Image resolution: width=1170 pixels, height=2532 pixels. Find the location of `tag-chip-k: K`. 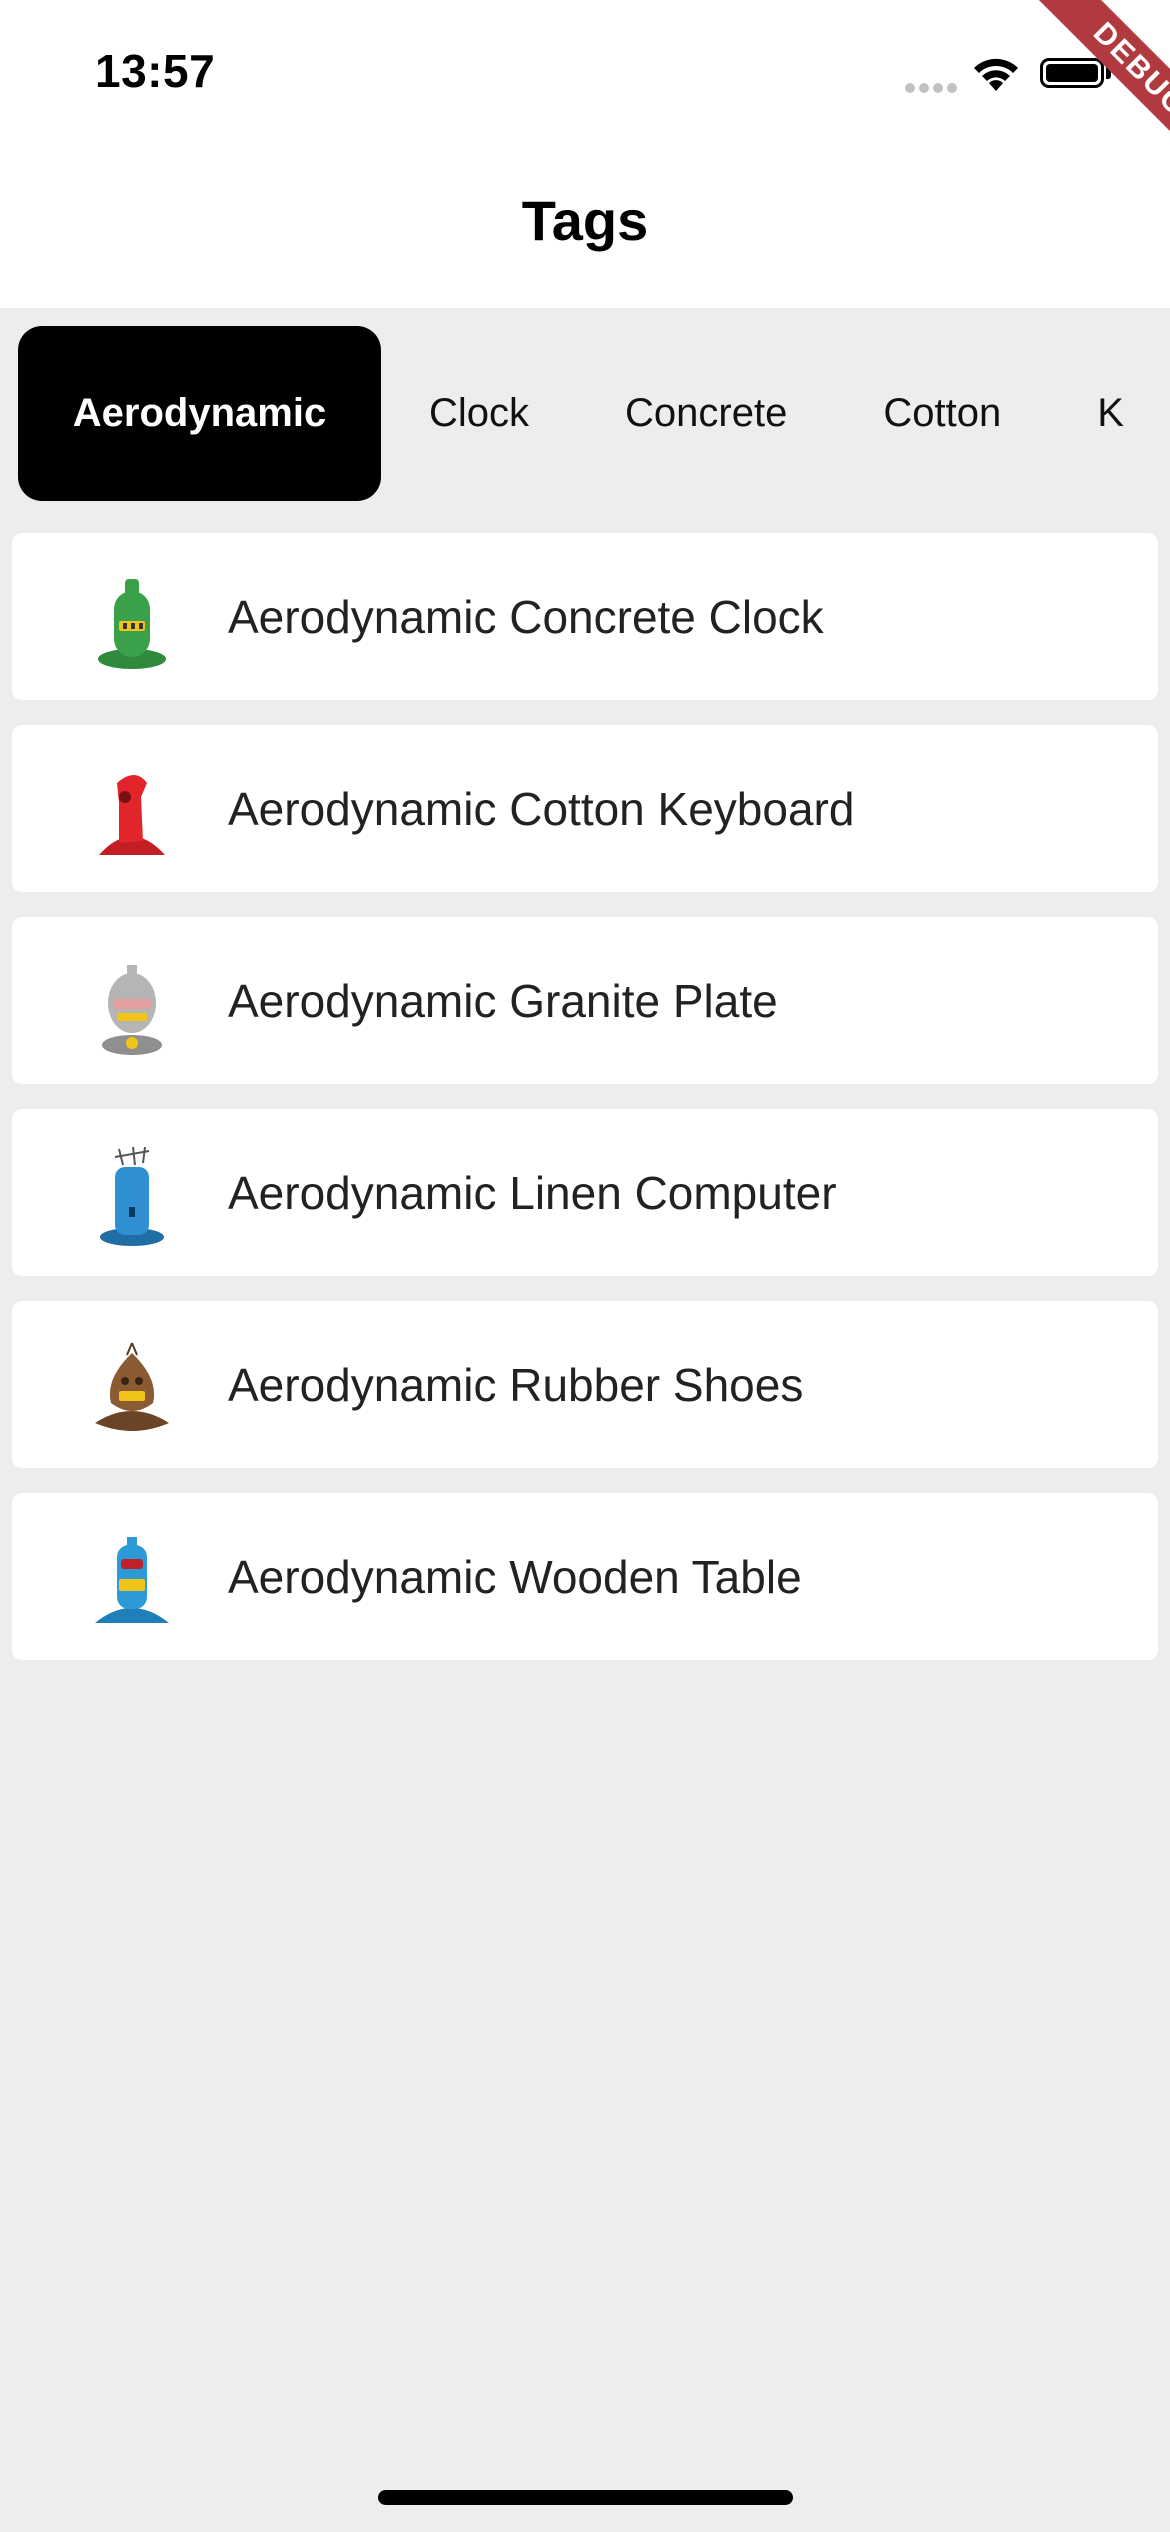

tag-chip-k: K is located at coordinates (1109, 413).